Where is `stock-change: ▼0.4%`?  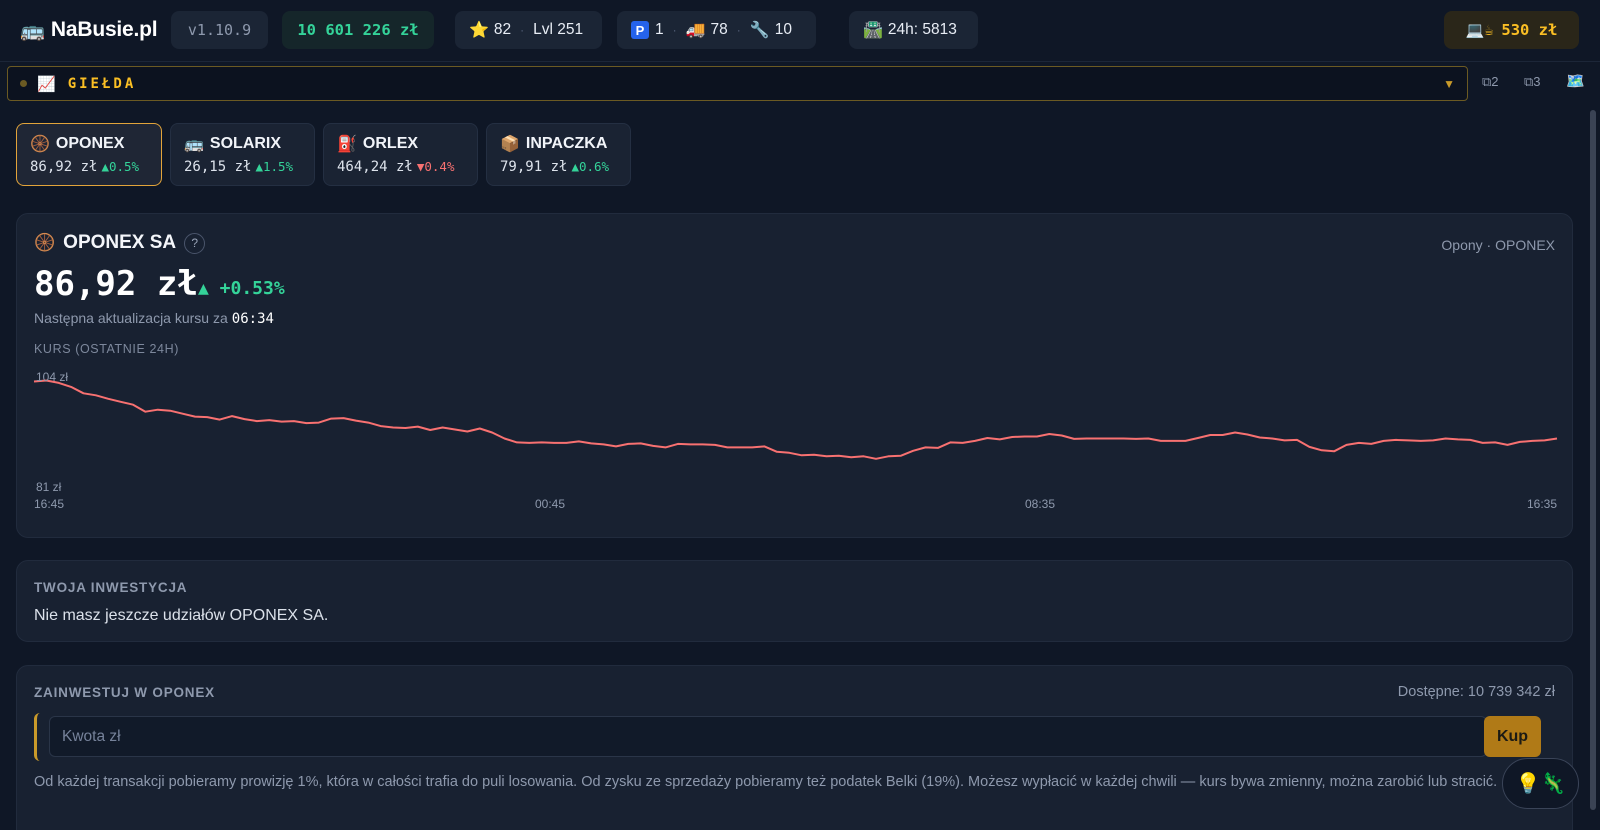
stock-change: ▼0.4% is located at coordinates (435, 166).